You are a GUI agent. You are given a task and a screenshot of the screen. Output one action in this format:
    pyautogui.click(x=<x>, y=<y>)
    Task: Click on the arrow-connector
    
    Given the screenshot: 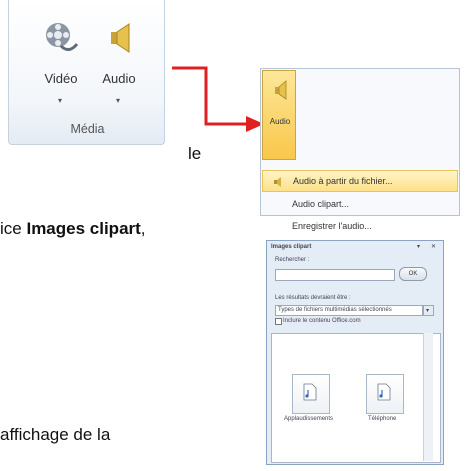 What is the action you would take?
    pyautogui.click(x=218, y=99)
    